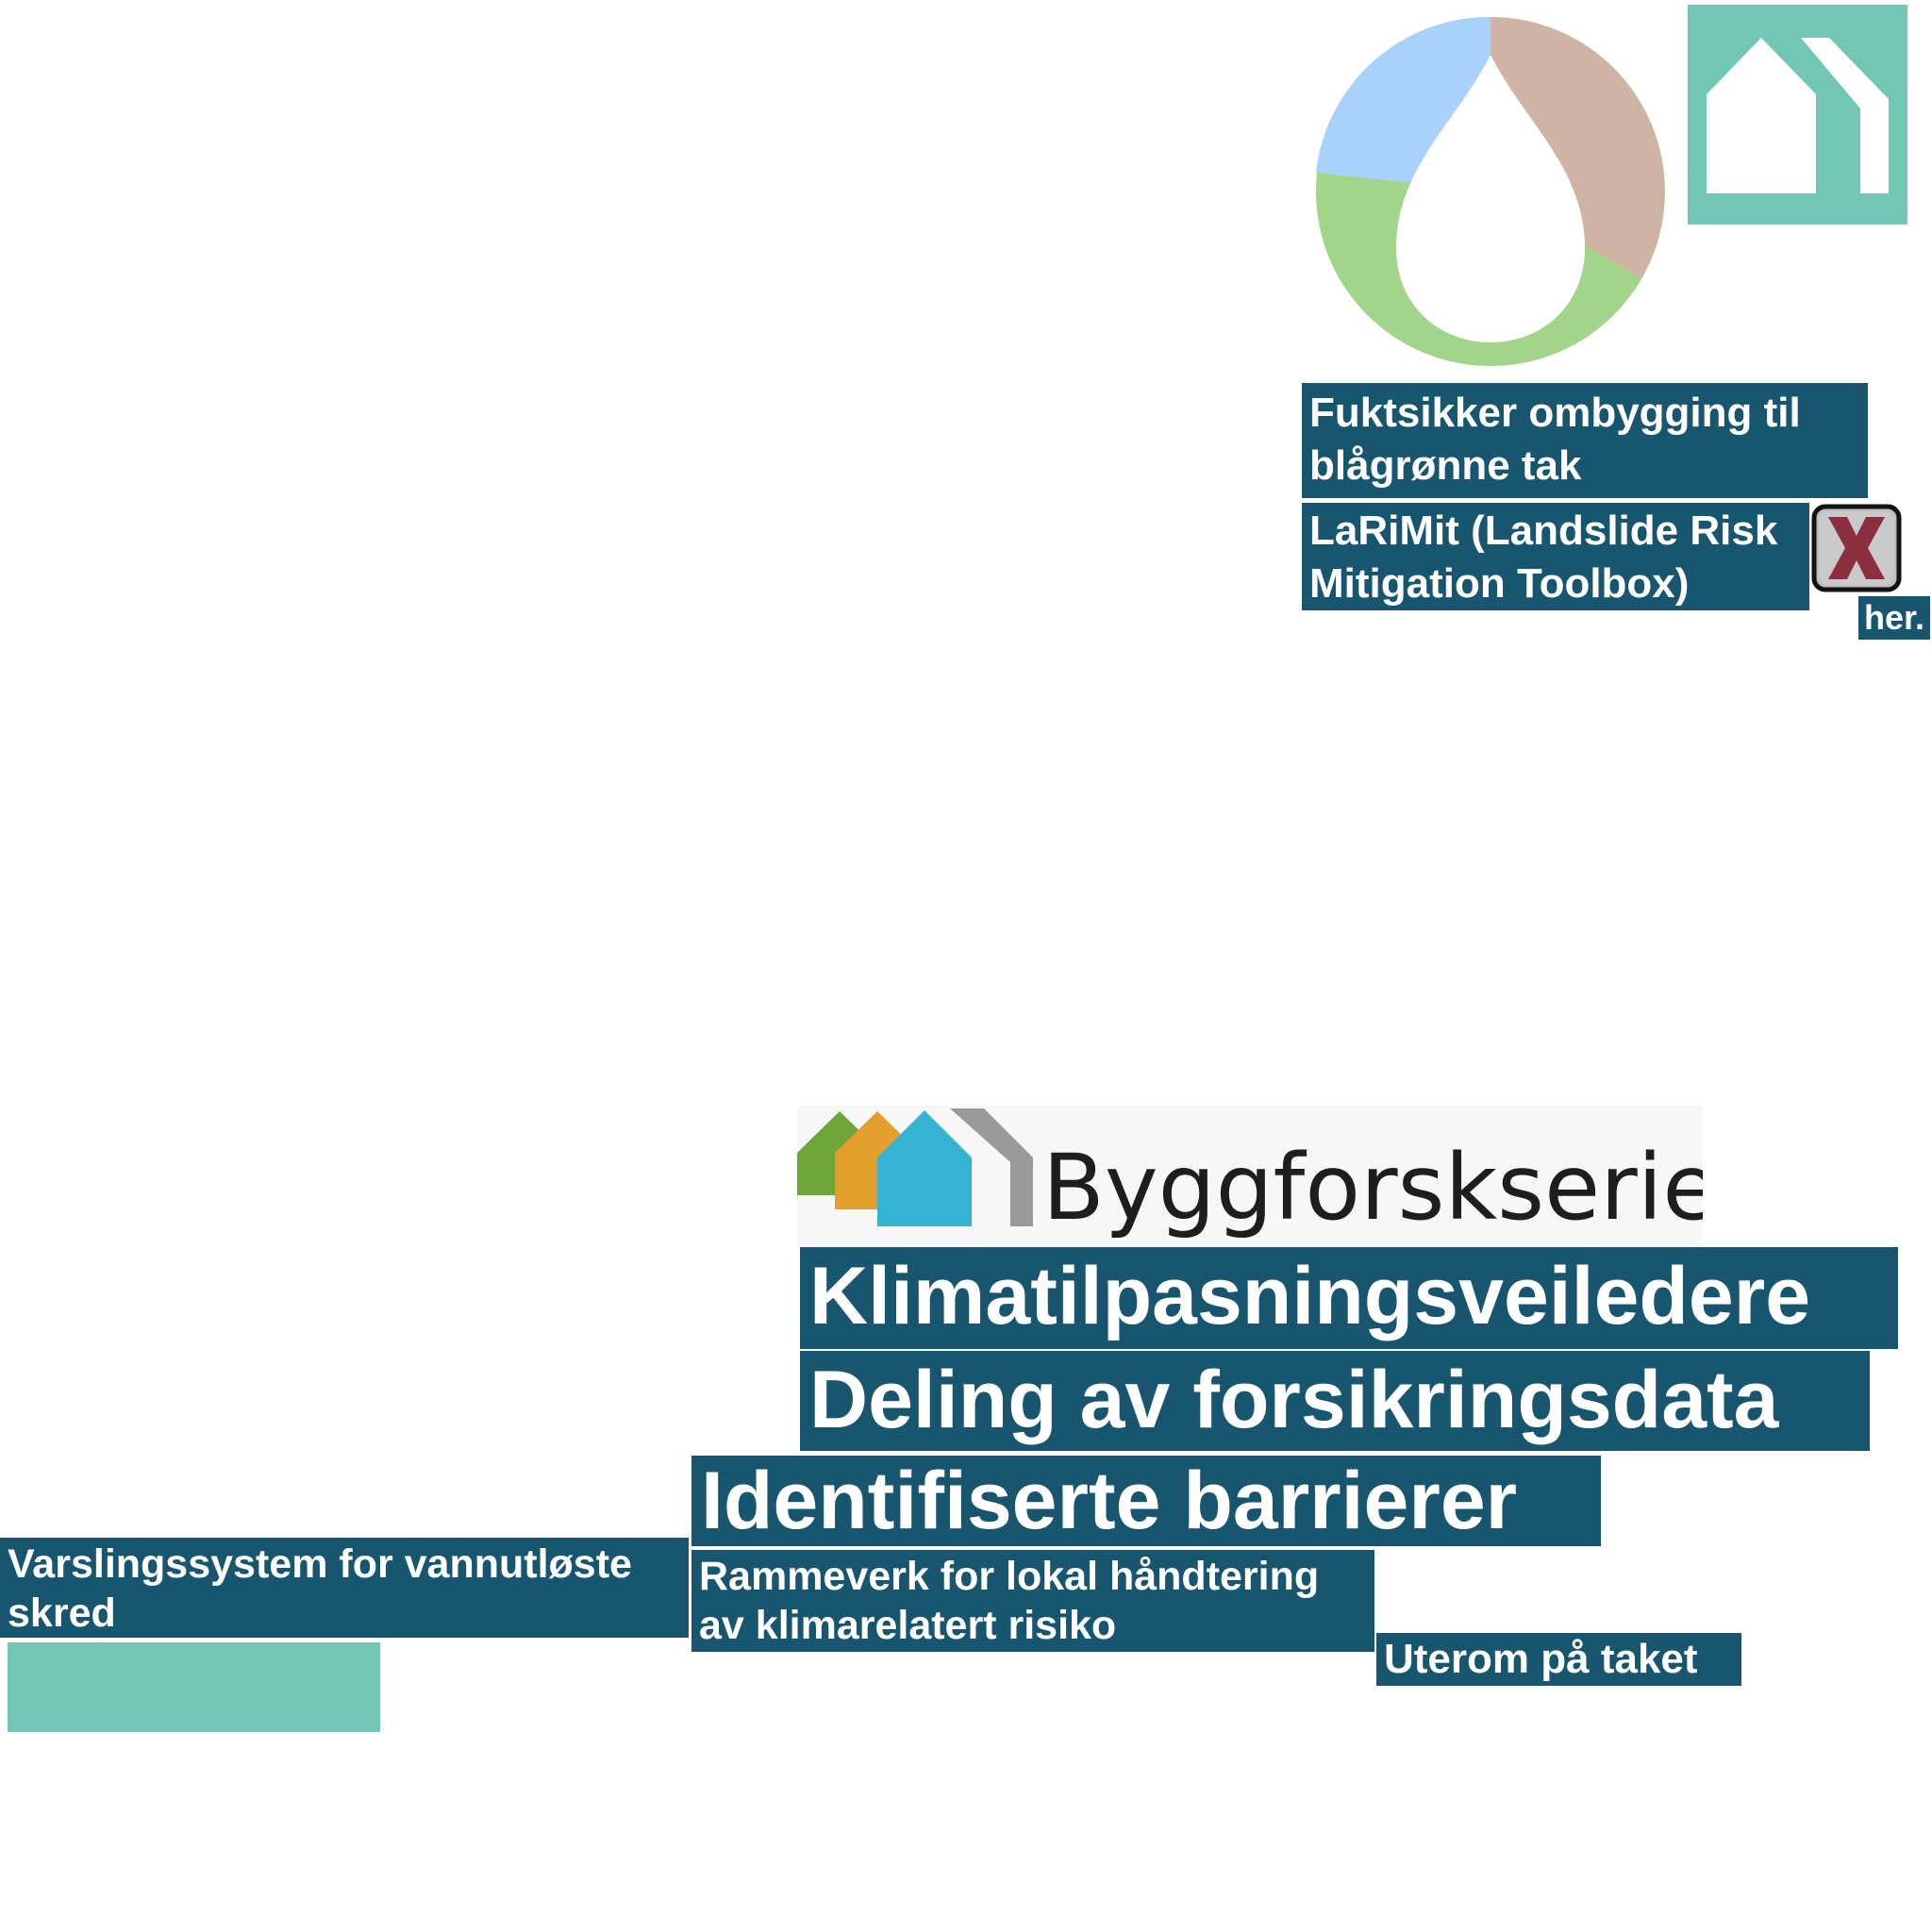  I want to click on link-deling-av-forsikringsdata: Deling av forsikringsdata, so click(1335, 1401).